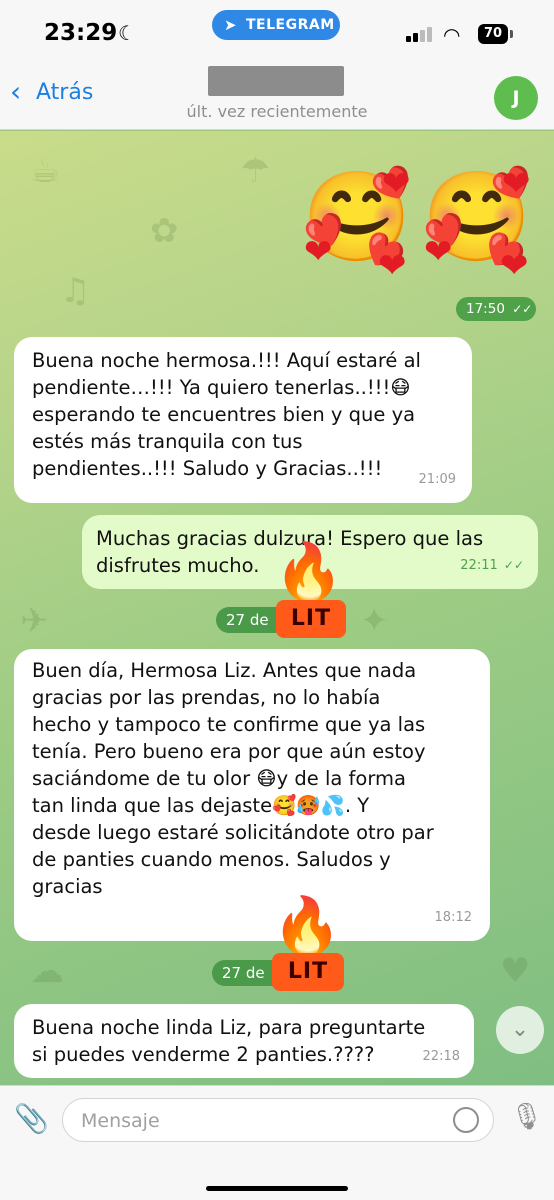 This screenshot has height=1200, width=554. Describe the element at coordinates (278, 1120) in the screenshot. I see `message-input: Mensaje` at that location.